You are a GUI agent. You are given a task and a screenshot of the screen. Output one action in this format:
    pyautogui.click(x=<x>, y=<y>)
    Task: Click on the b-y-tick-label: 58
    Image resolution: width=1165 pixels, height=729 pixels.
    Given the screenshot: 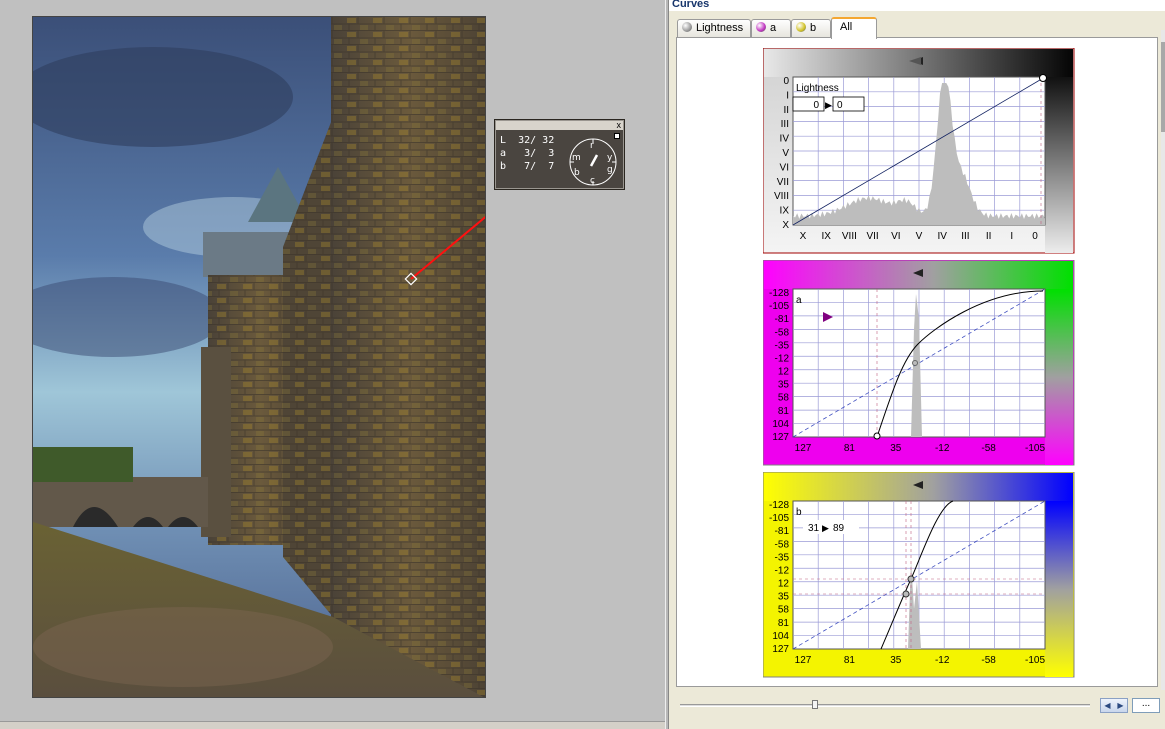 What is the action you would take?
    pyautogui.click(x=784, y=610)
    